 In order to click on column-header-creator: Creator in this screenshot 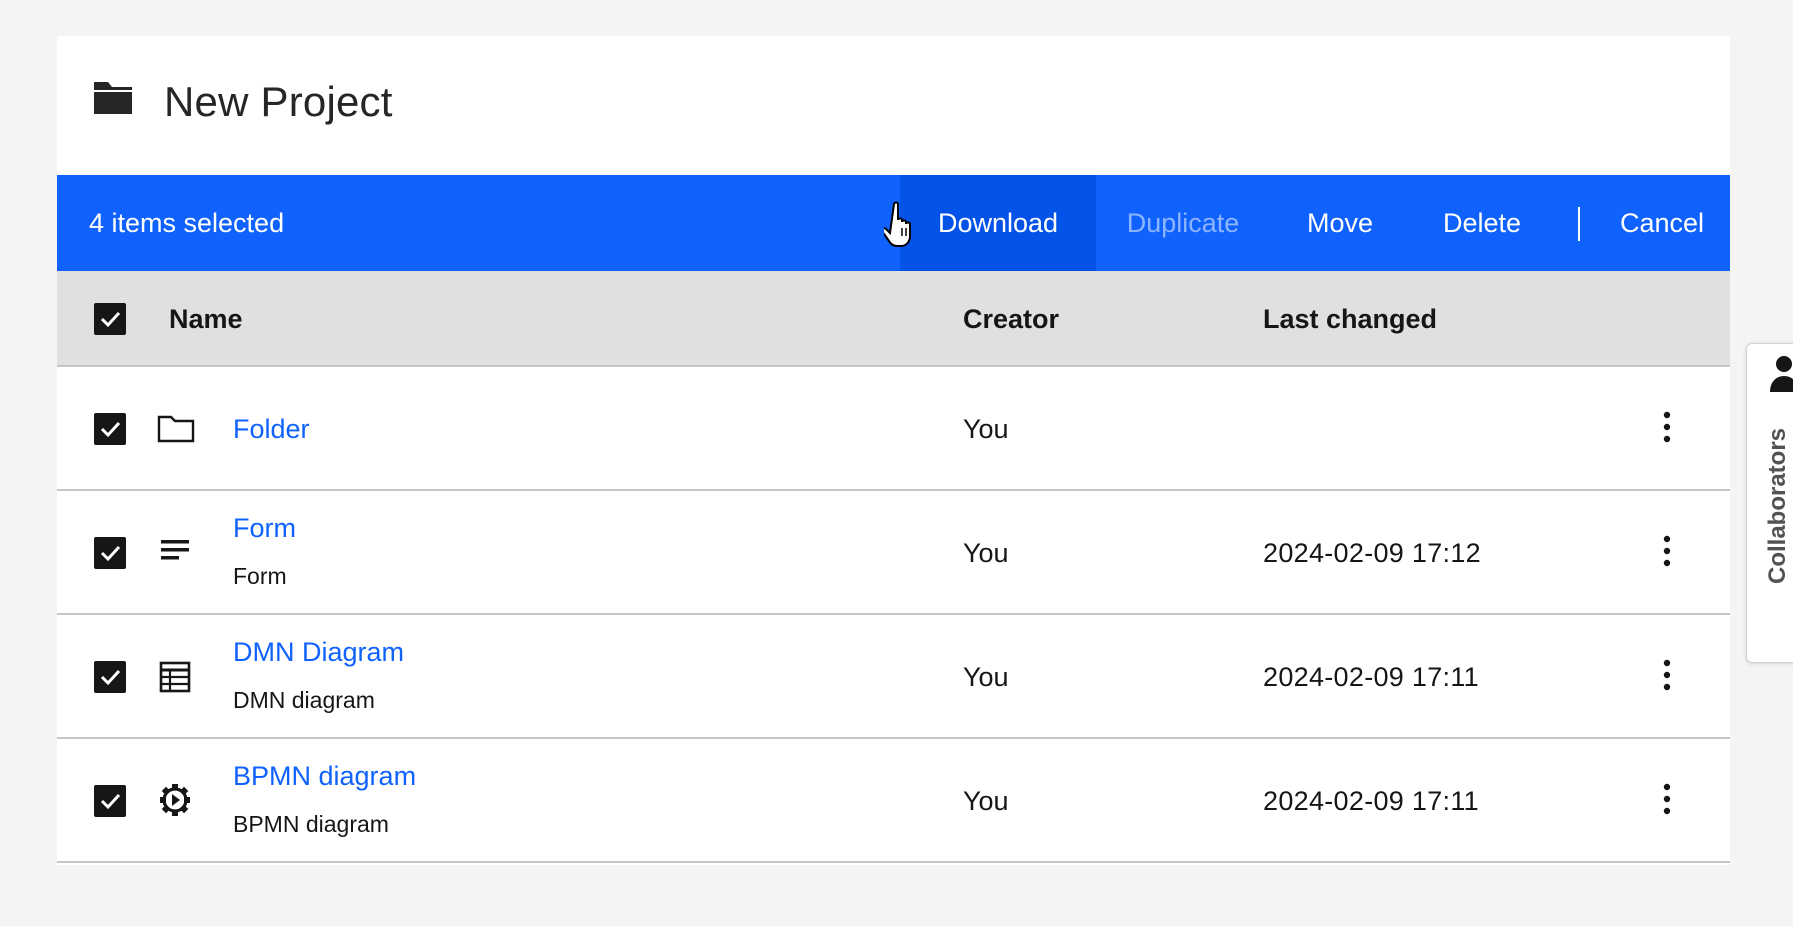, I will do `click(1011, 319)`.